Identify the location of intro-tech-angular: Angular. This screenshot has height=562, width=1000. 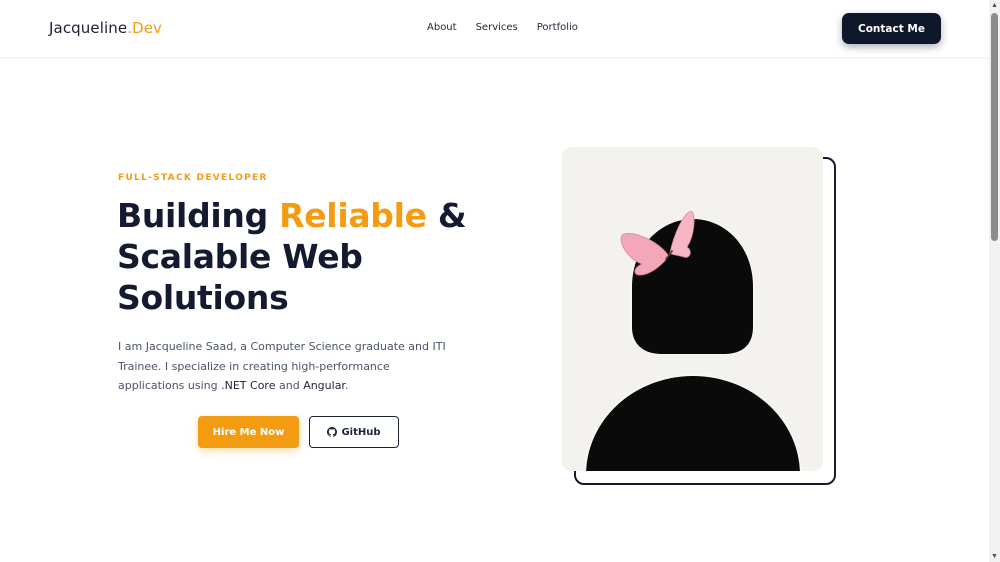
(324, 385).